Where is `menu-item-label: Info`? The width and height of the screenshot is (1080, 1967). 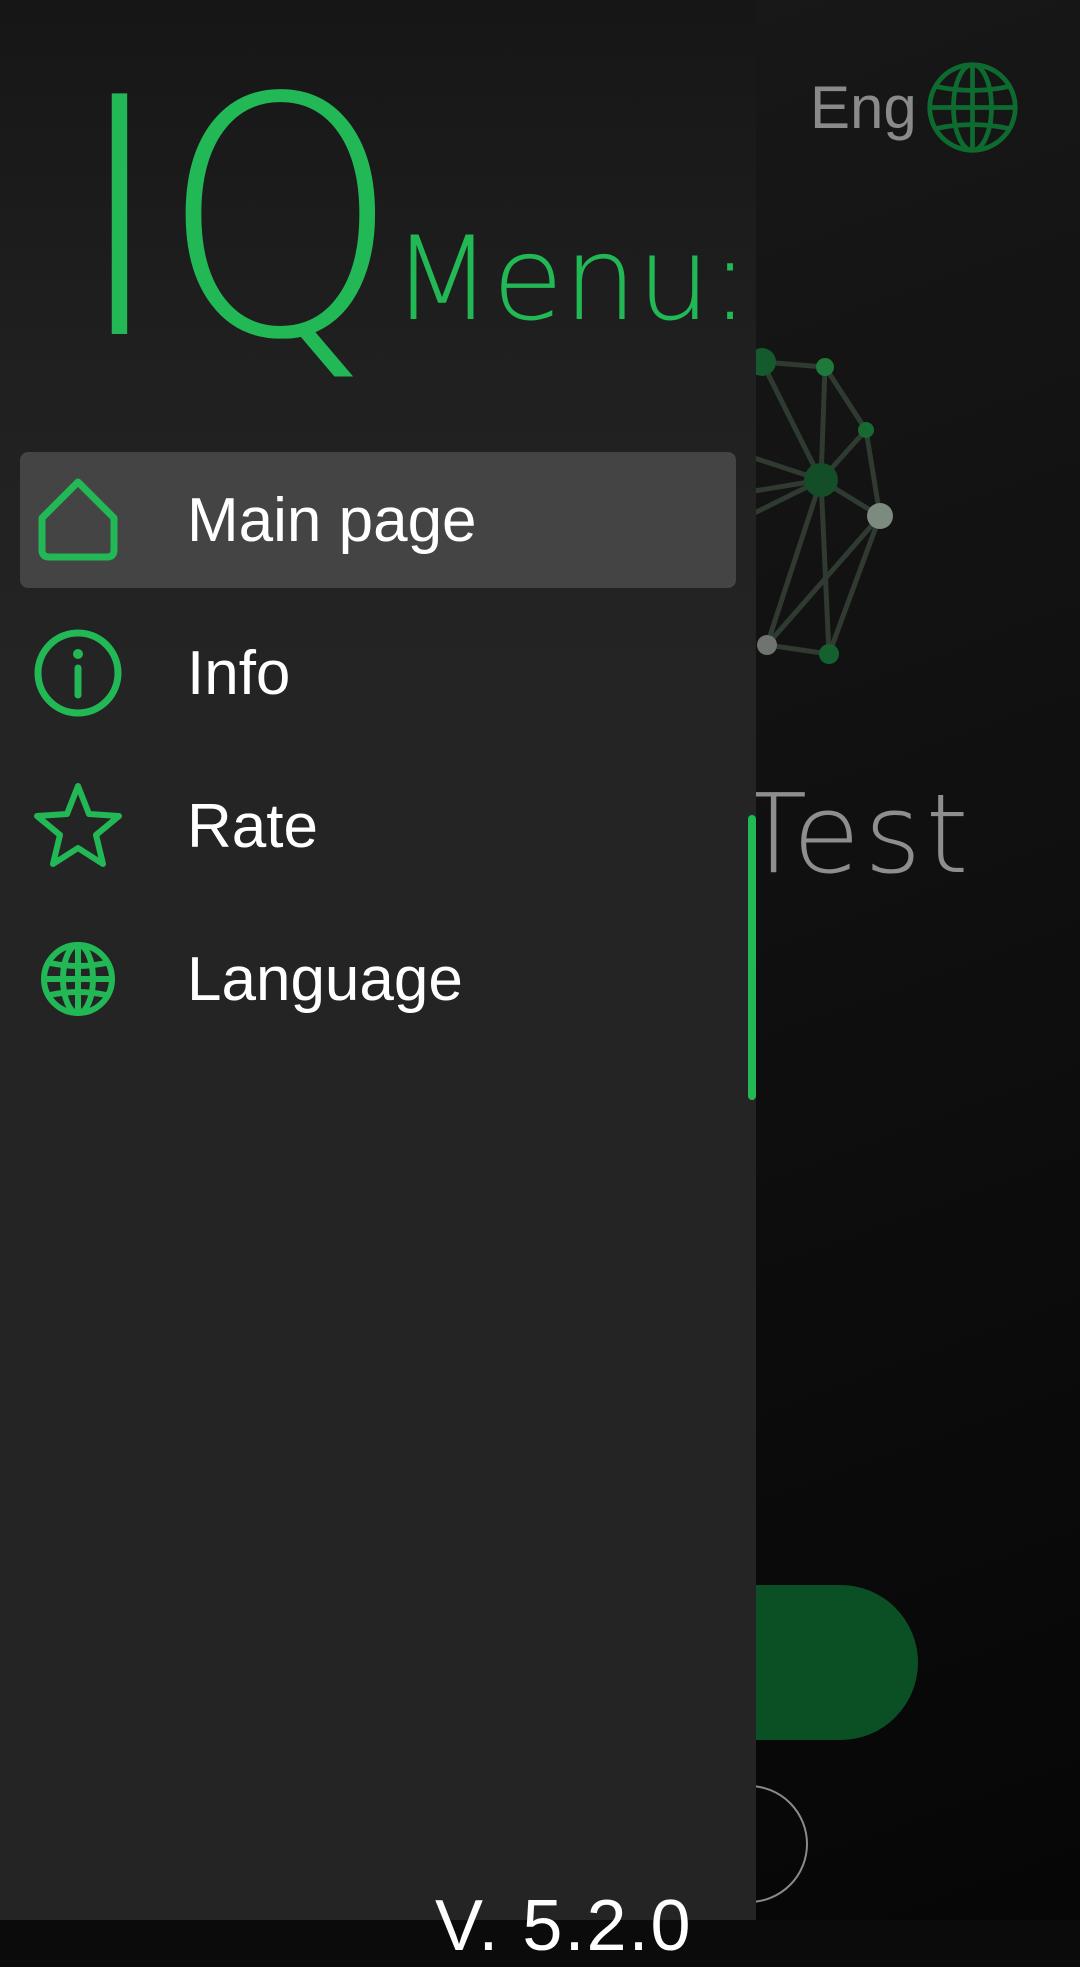 menu-item-label: Info is located at coordinates (239, 673).